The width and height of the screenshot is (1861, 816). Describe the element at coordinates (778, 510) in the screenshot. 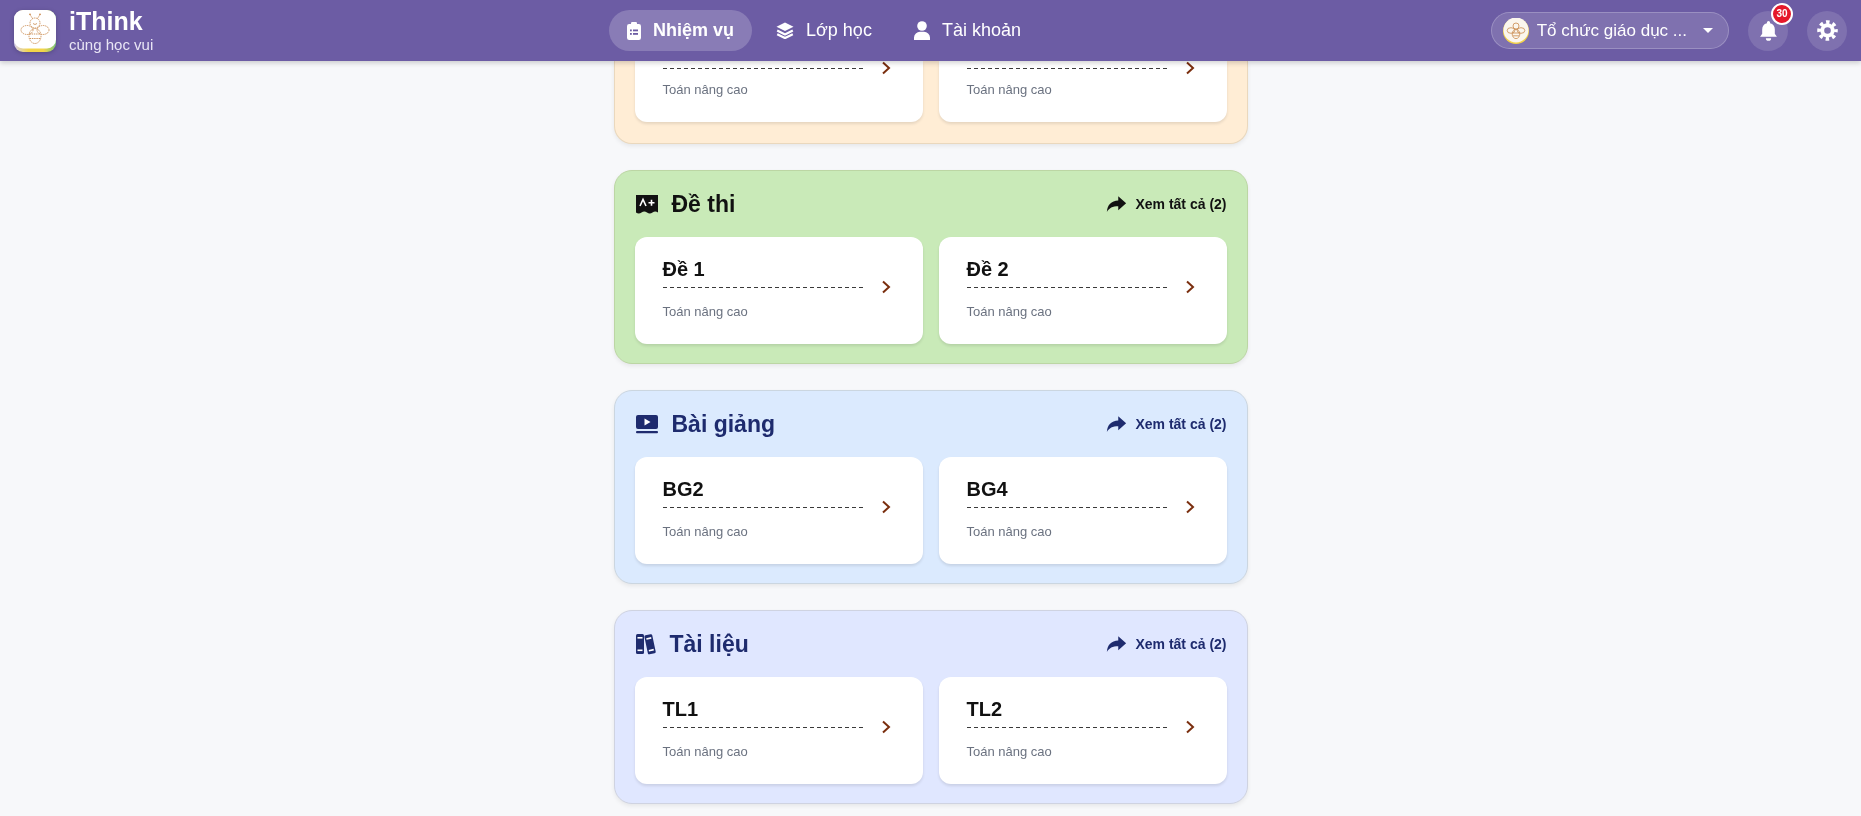

I see `item-card: BG2 Toán nâng cao` at that location.